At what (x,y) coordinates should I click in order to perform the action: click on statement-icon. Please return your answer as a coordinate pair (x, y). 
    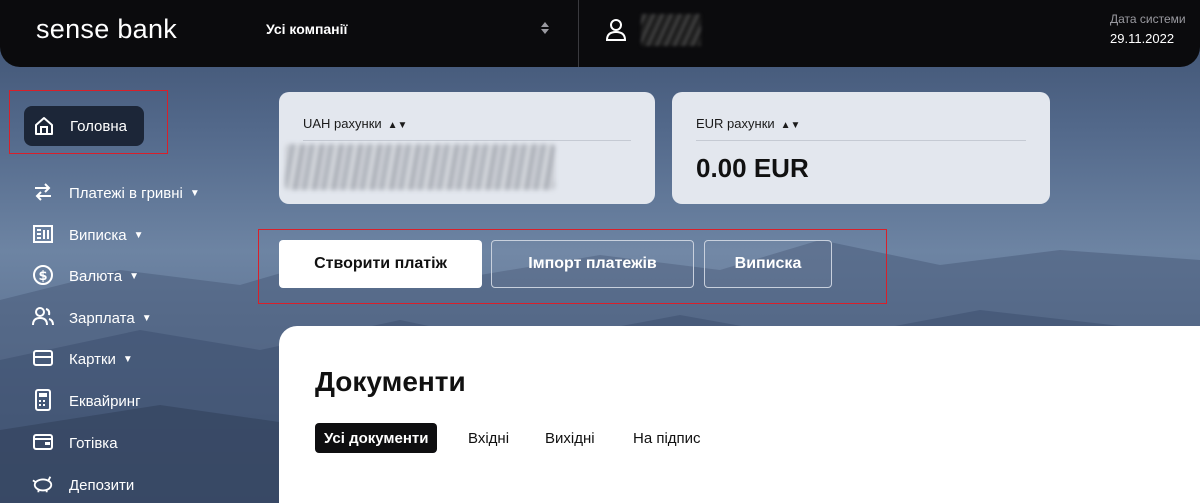
    Looking at the image, I should click on (43, 234).